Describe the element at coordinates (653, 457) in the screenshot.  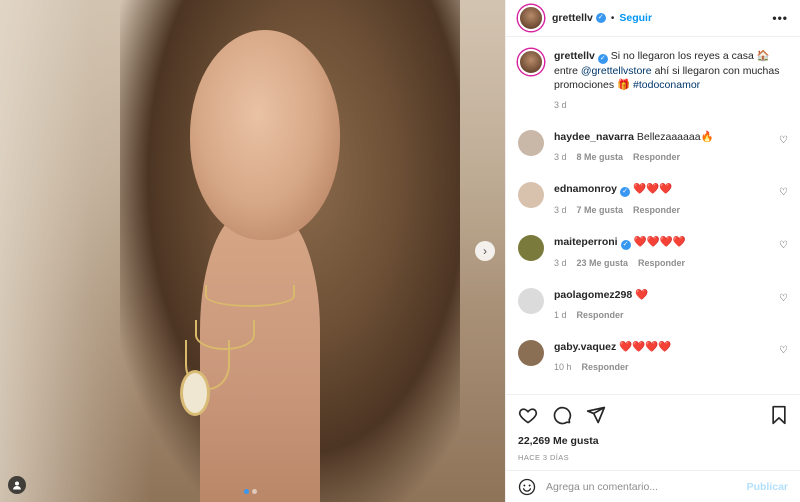
I see `post-date: HACE 3 DÍAS` at that location.